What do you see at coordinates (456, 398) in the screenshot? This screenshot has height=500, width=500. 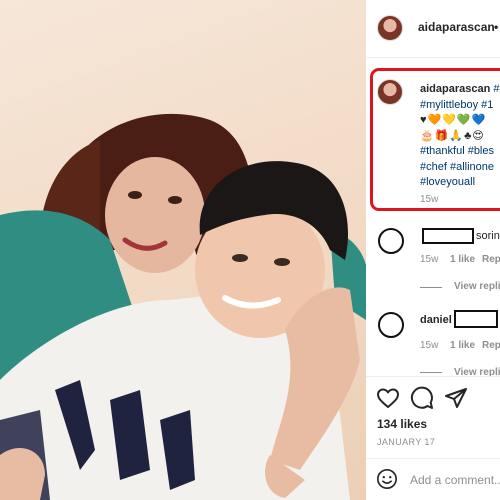 I see `share-icon` at bounding box center [456, 398].